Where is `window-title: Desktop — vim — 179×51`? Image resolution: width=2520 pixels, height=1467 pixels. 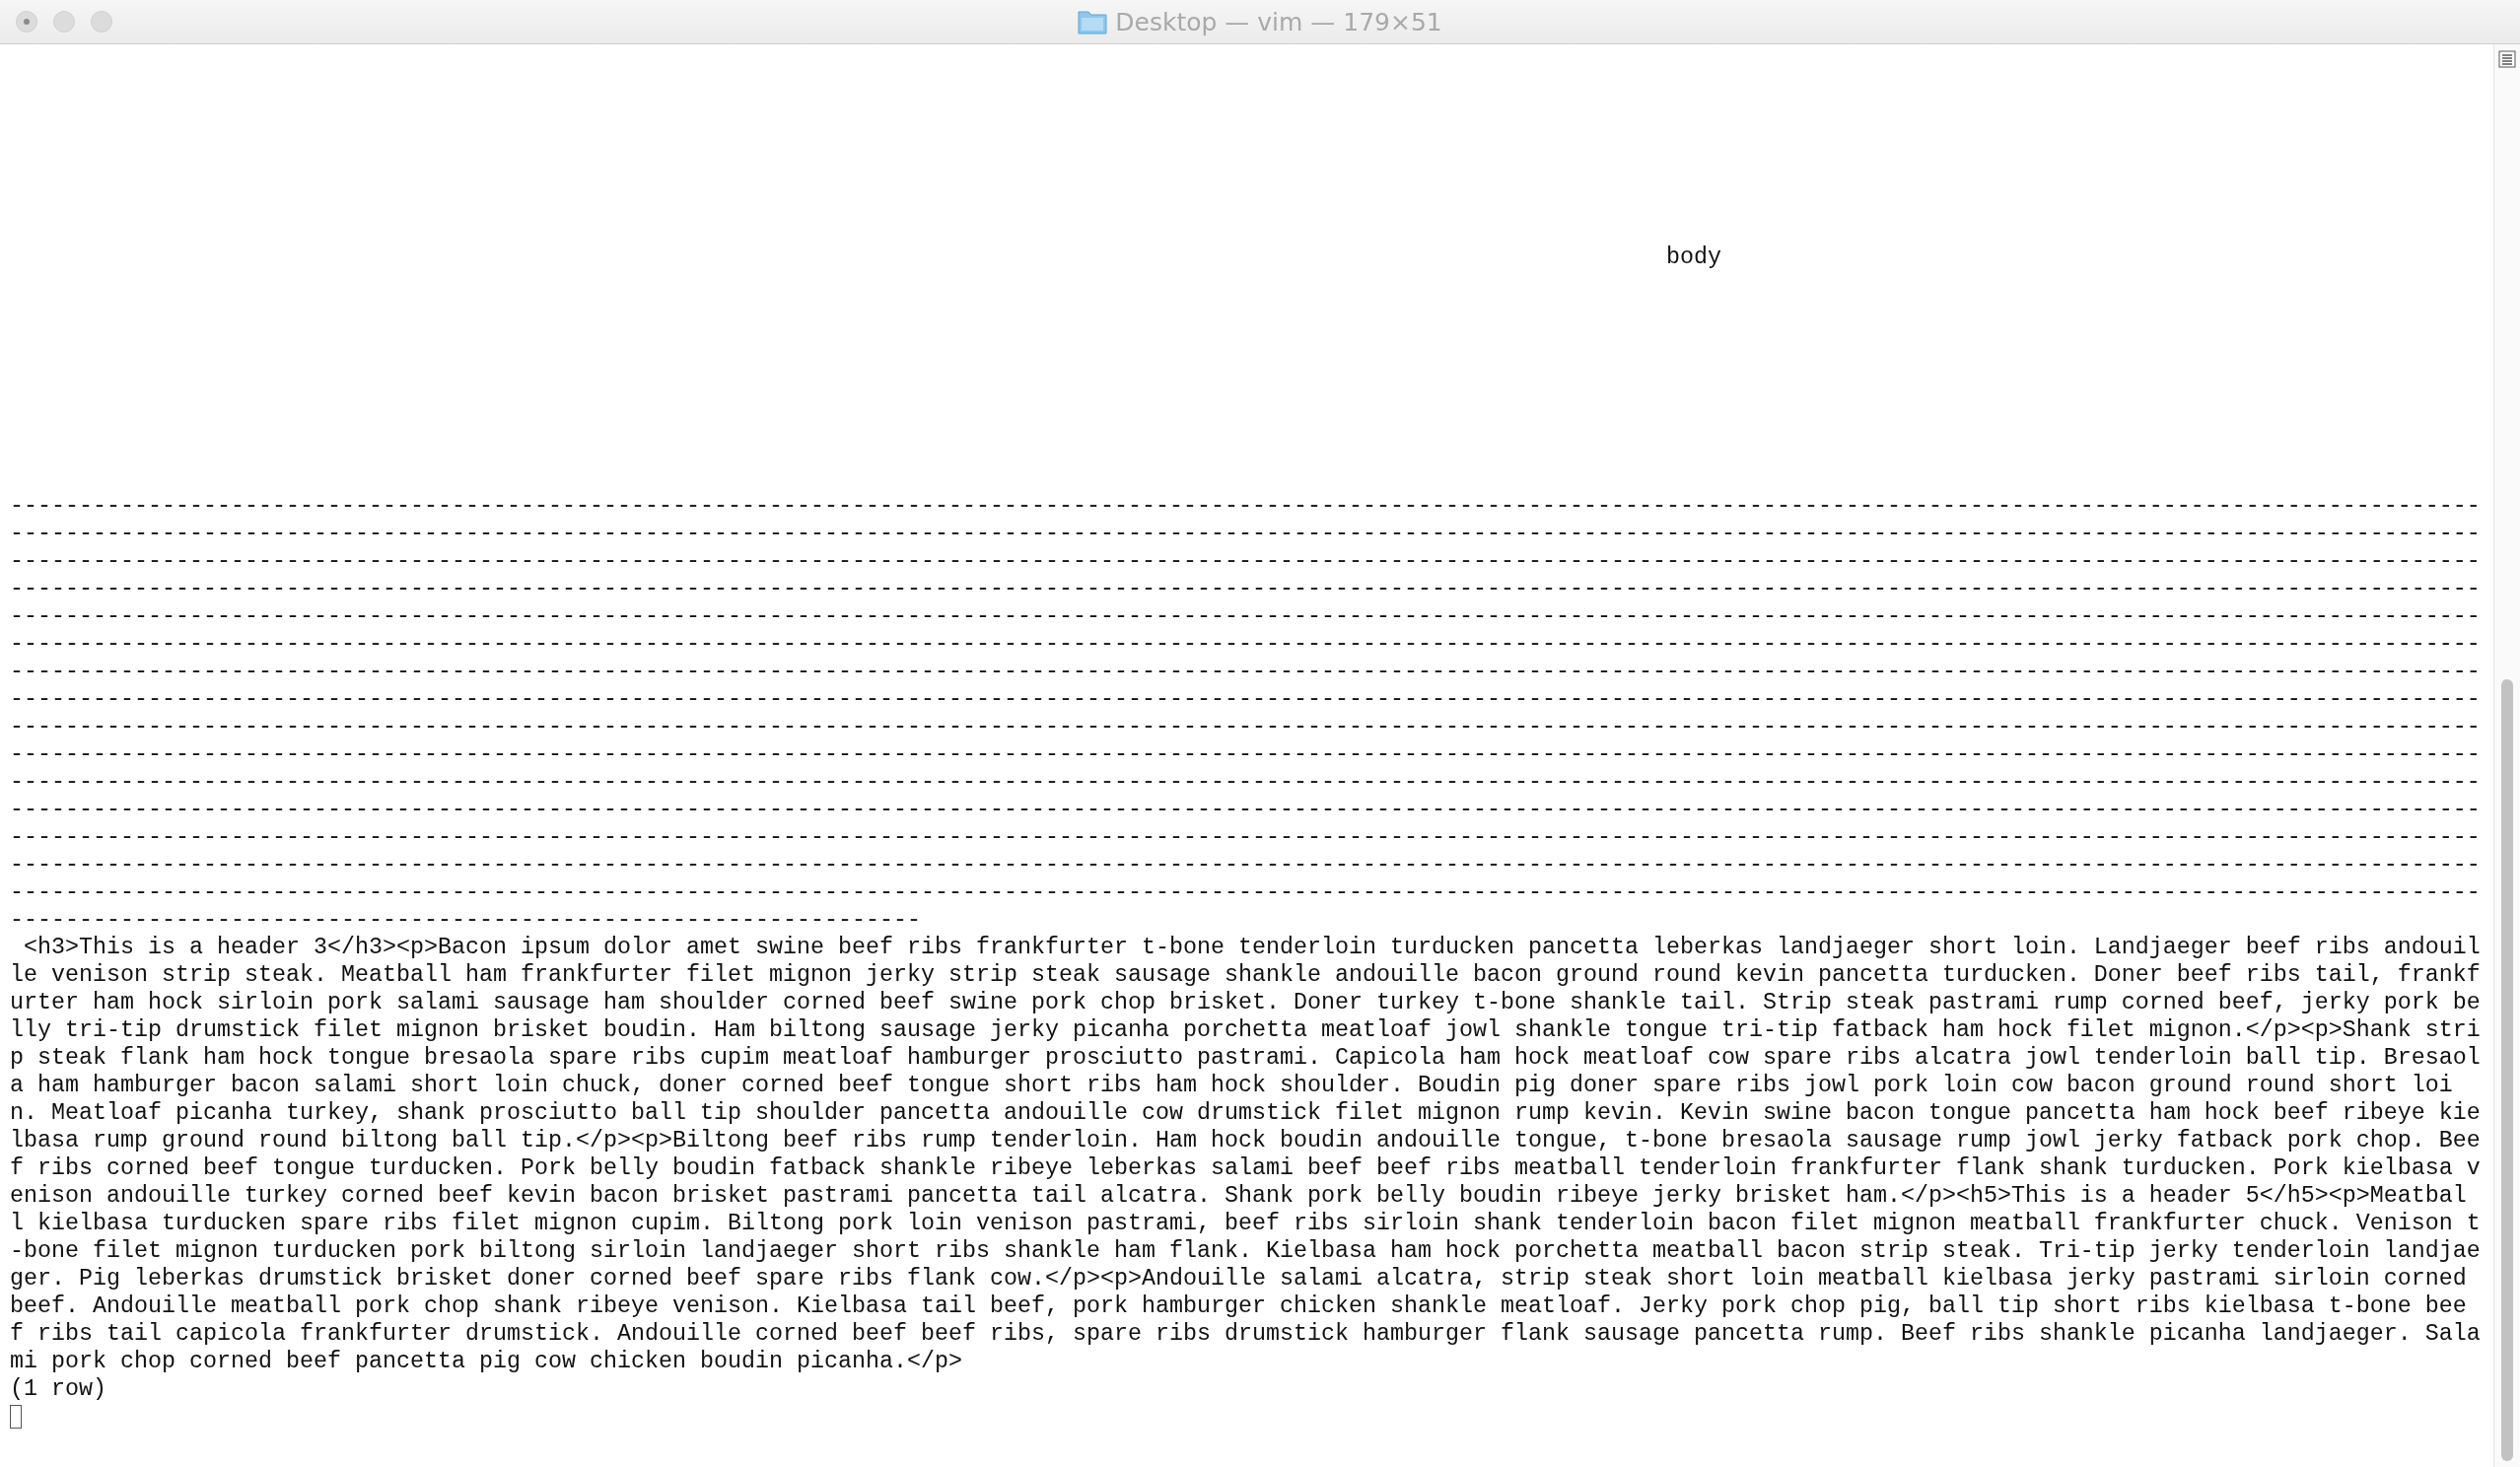
window-title: Desktop — vim — 179×51 is located at coordinates (1278, 21).